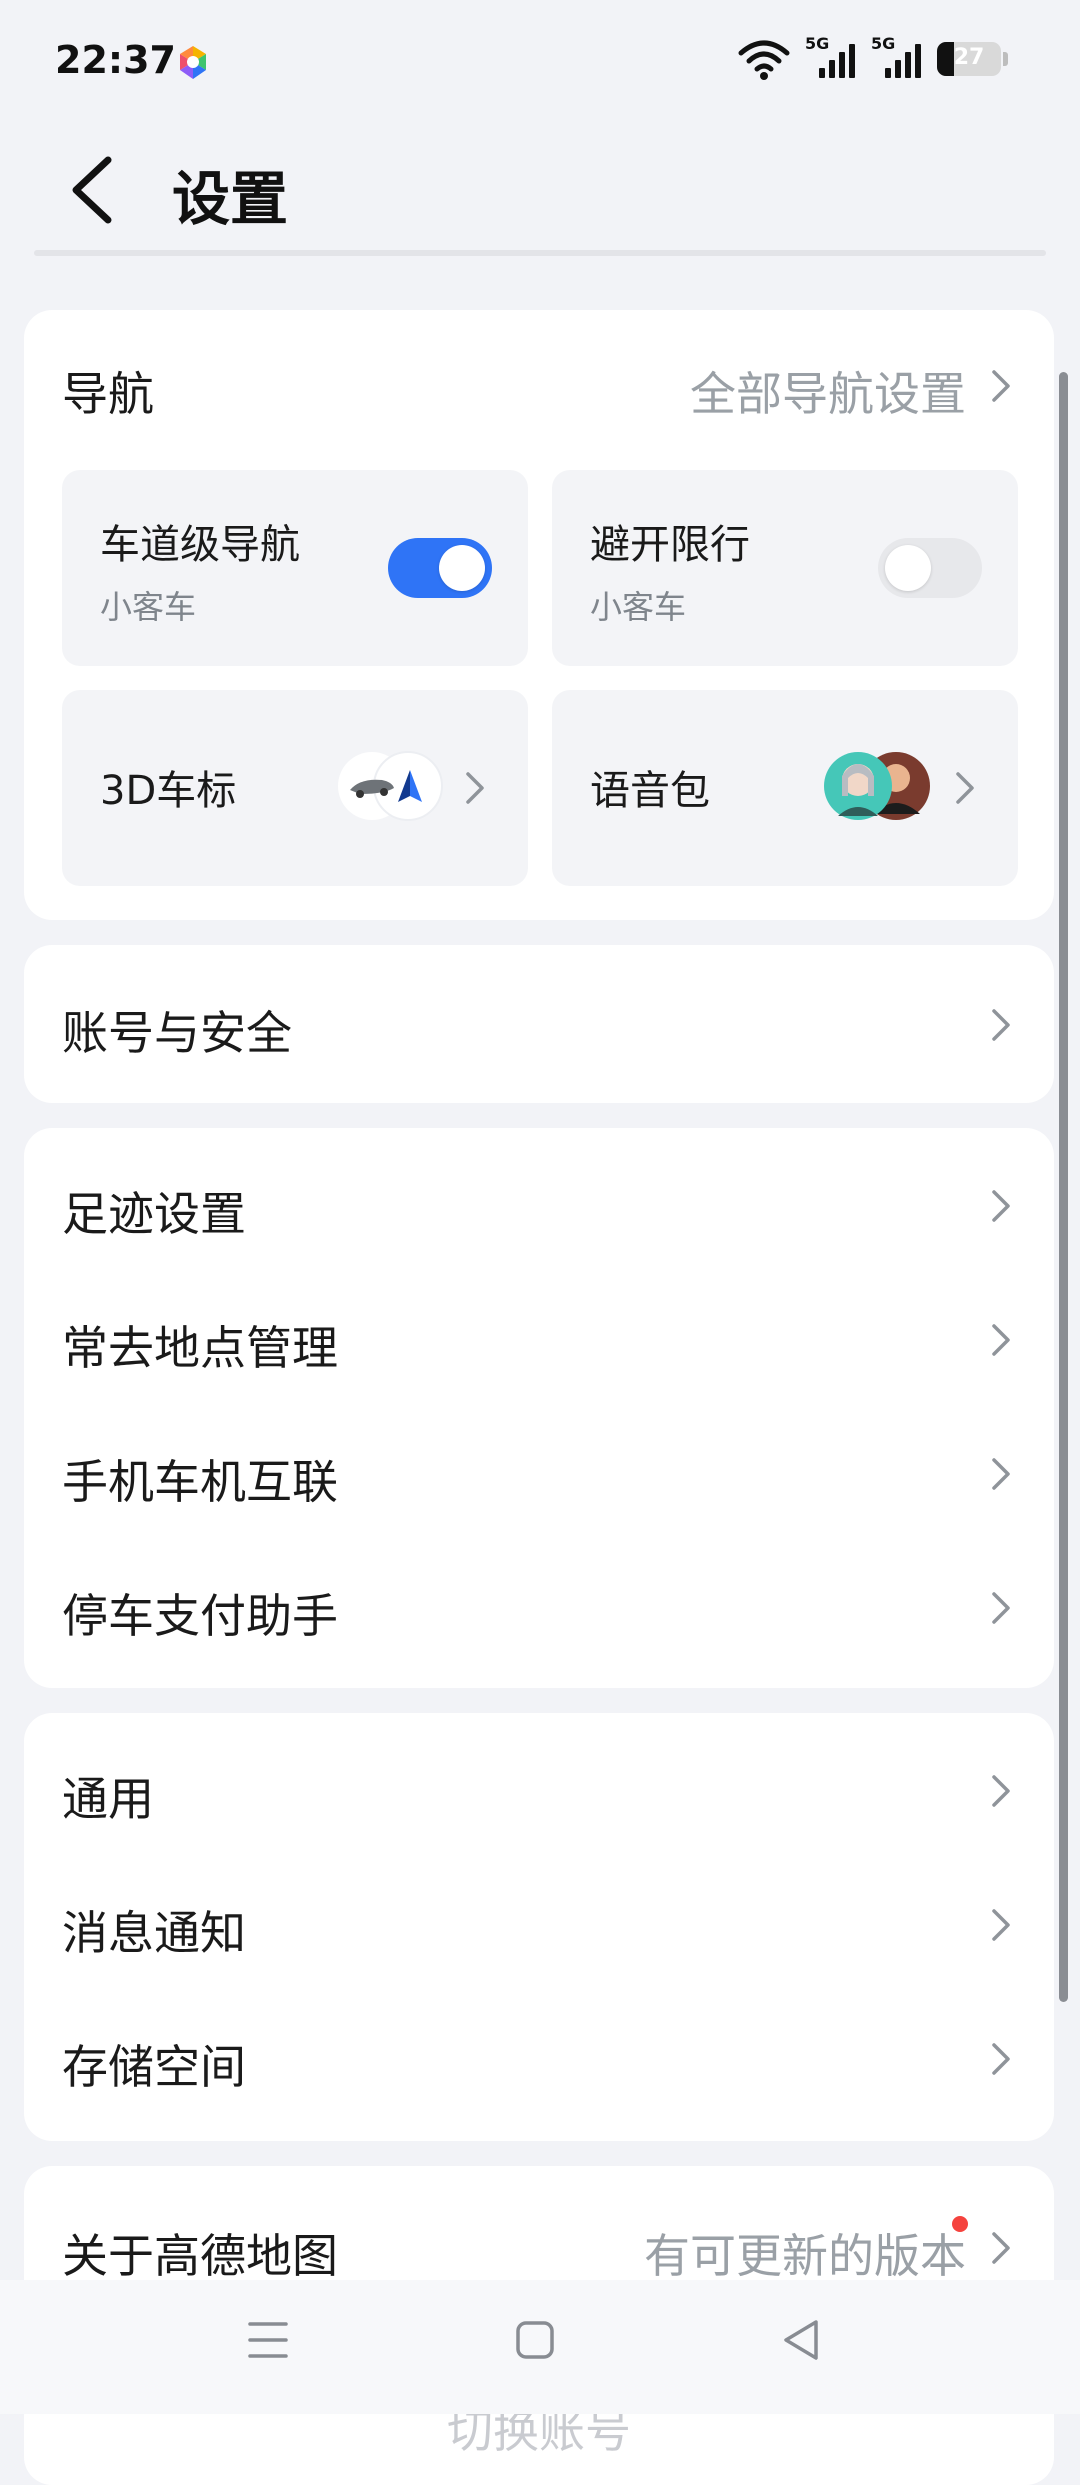 The height and width of the screenshot is (2485, 1080). I want to click on row-label: 常去地点管理, so click(200, 1348).